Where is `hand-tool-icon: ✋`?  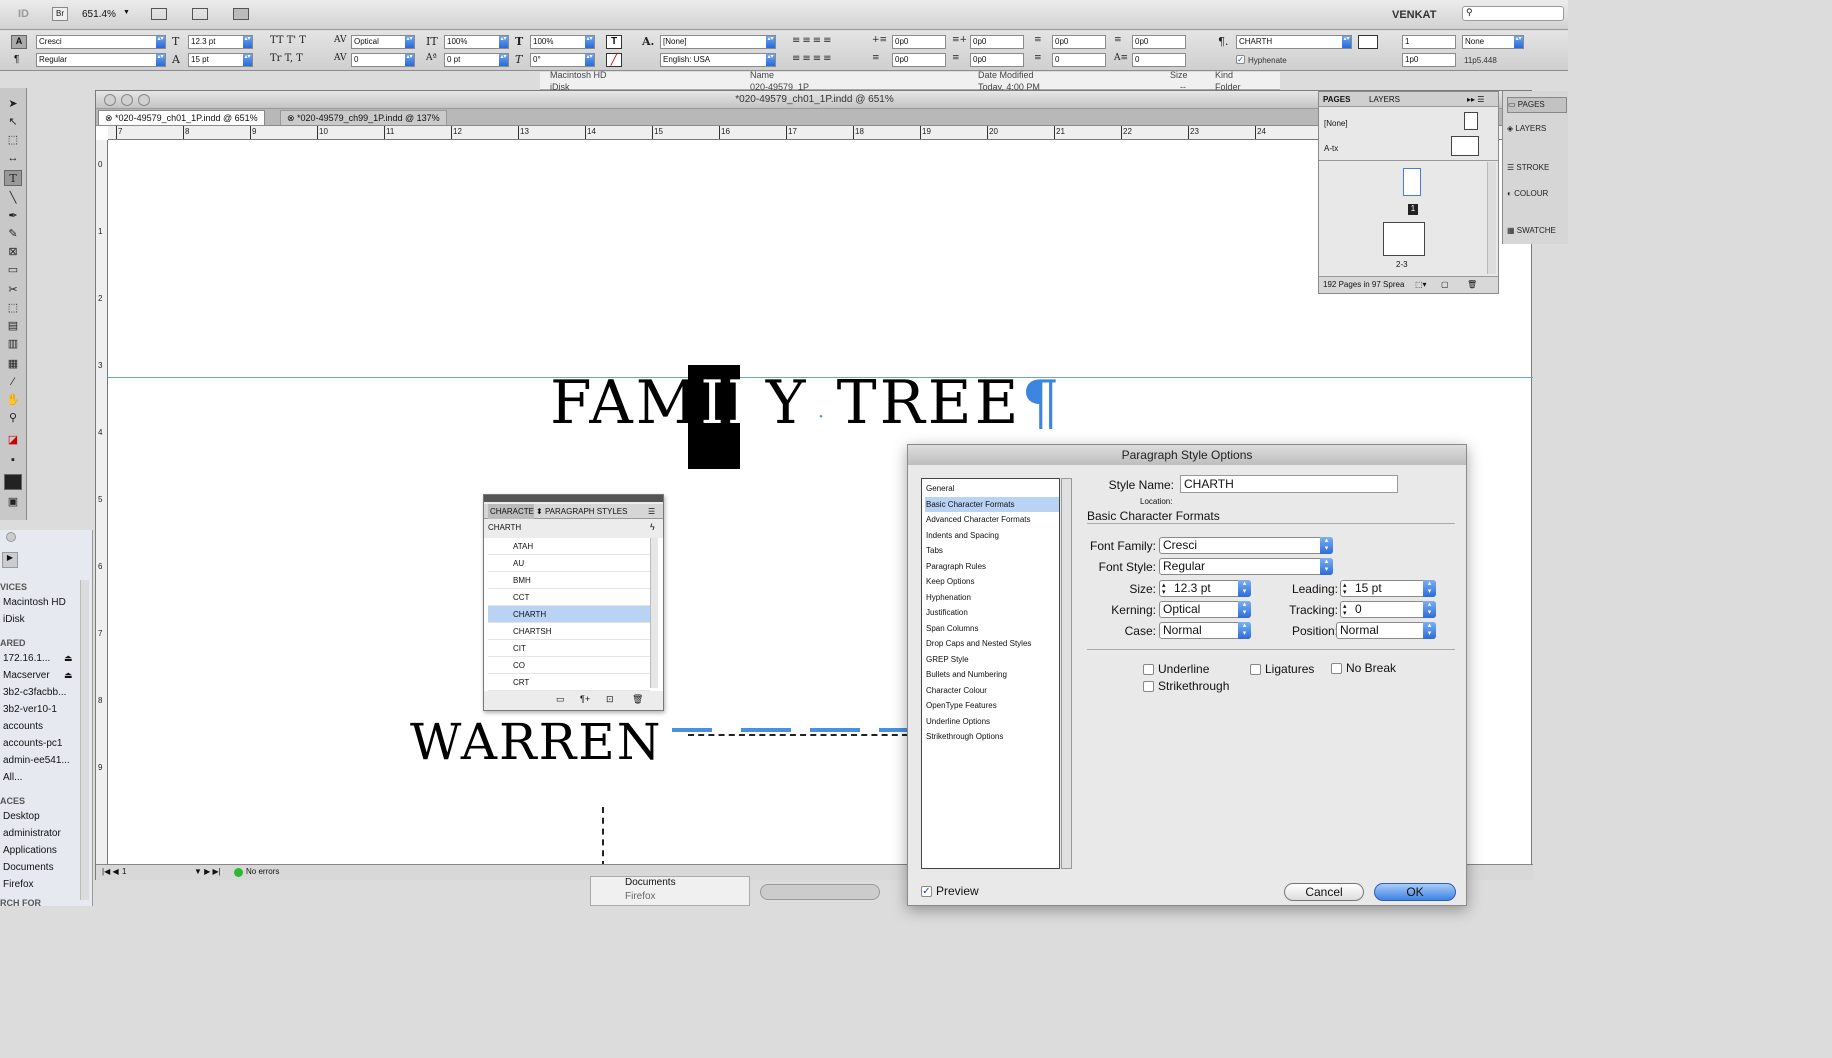
hand-tool-icon: ✋ is located at coordinates (13, 400).